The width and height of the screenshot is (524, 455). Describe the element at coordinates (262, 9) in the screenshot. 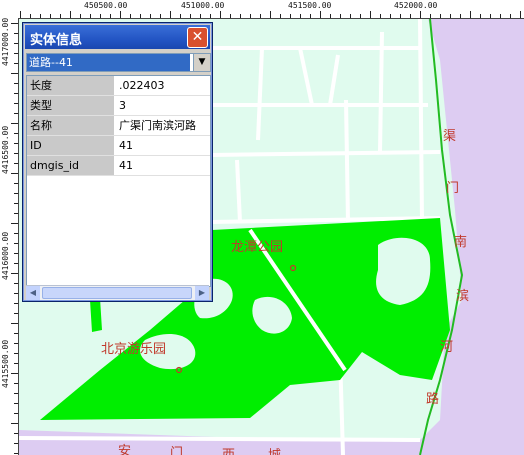

I see `horizontal-ruler: 450500.00 451000.00 451500.00 452000.00` at that location.